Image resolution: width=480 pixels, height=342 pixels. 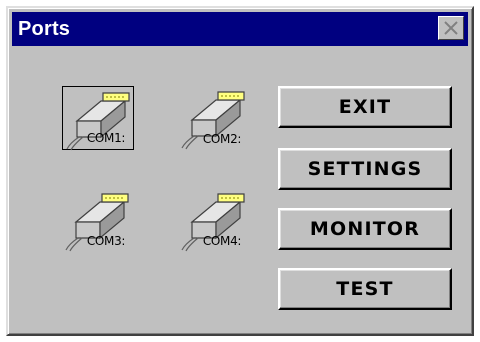 I want to click on port-label: COM2:, so click(x=222, y=139).